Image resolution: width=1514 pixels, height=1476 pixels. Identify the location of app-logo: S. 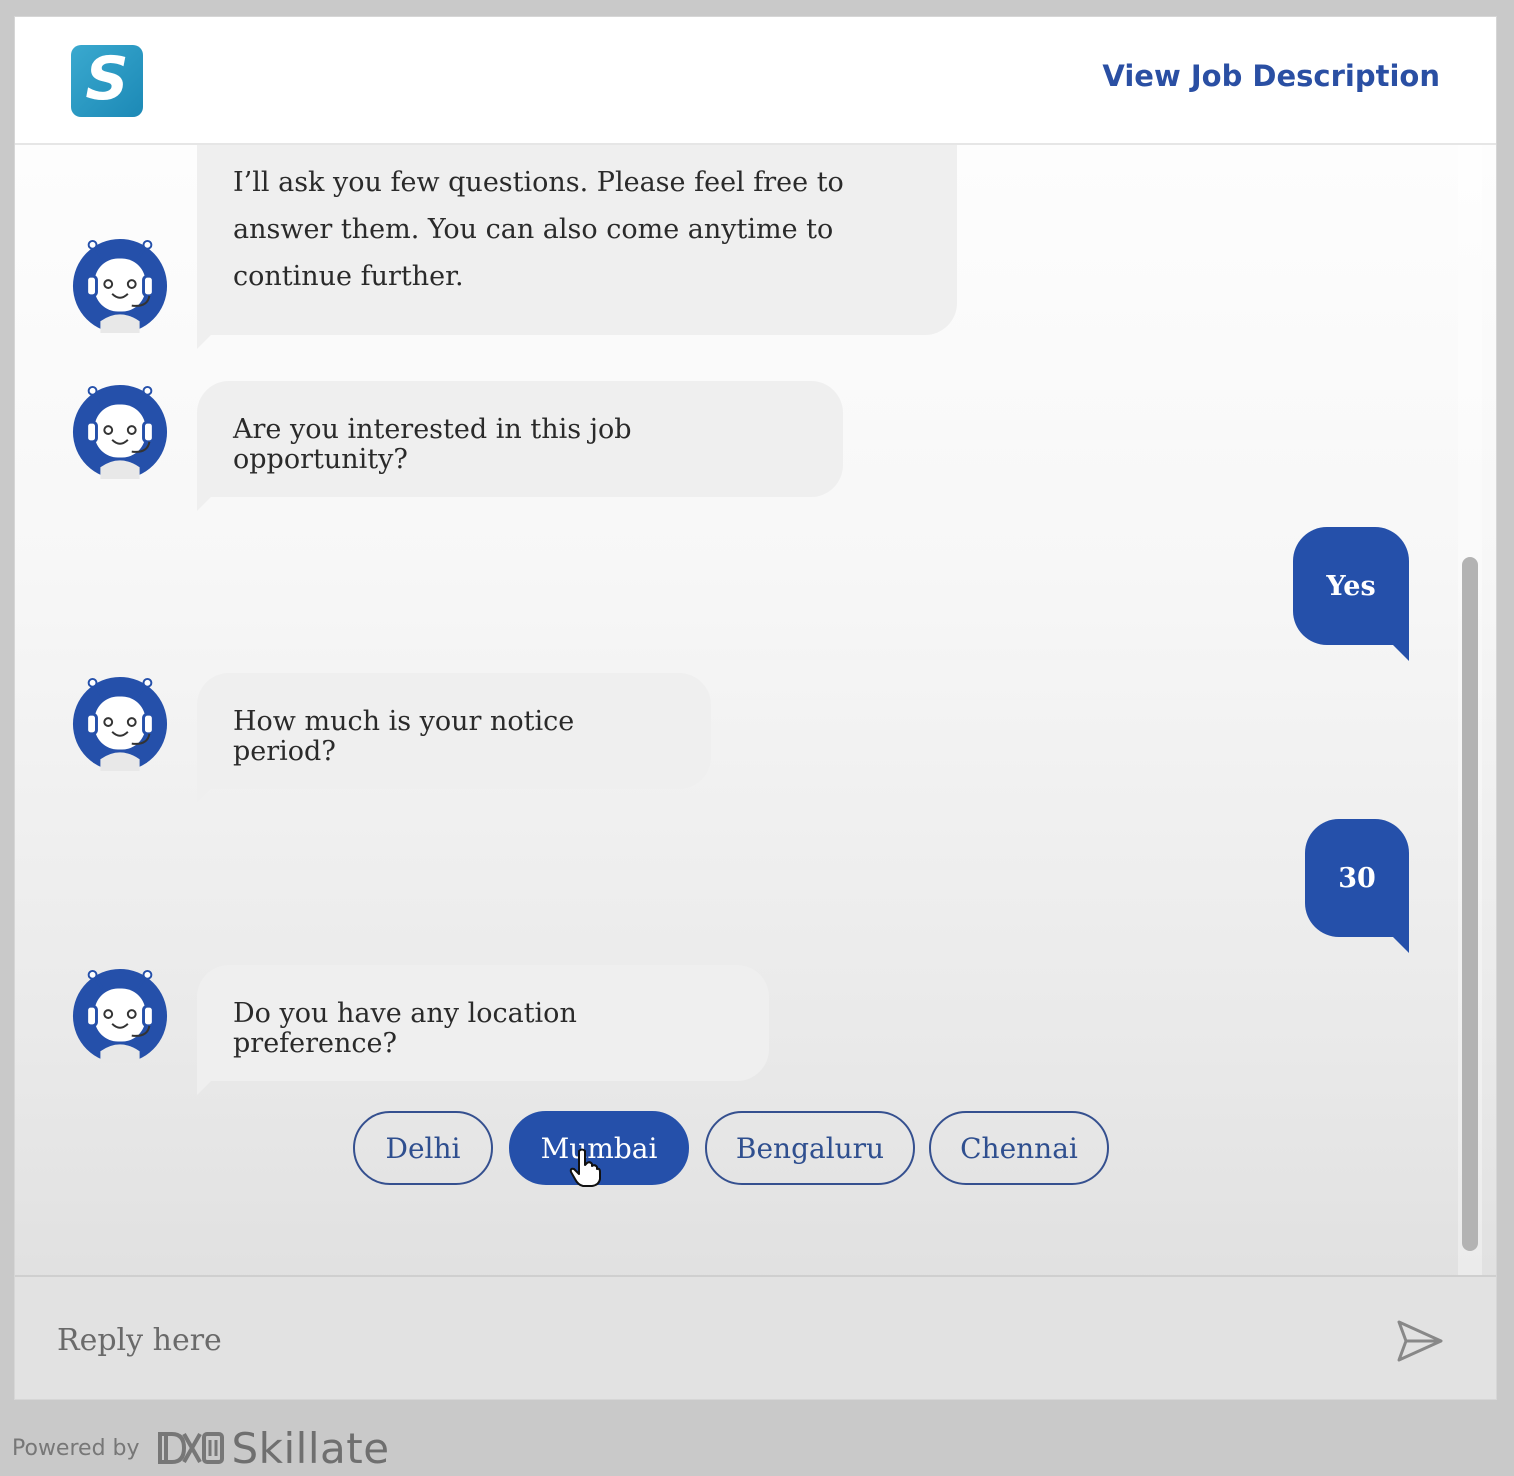
(107, 81).